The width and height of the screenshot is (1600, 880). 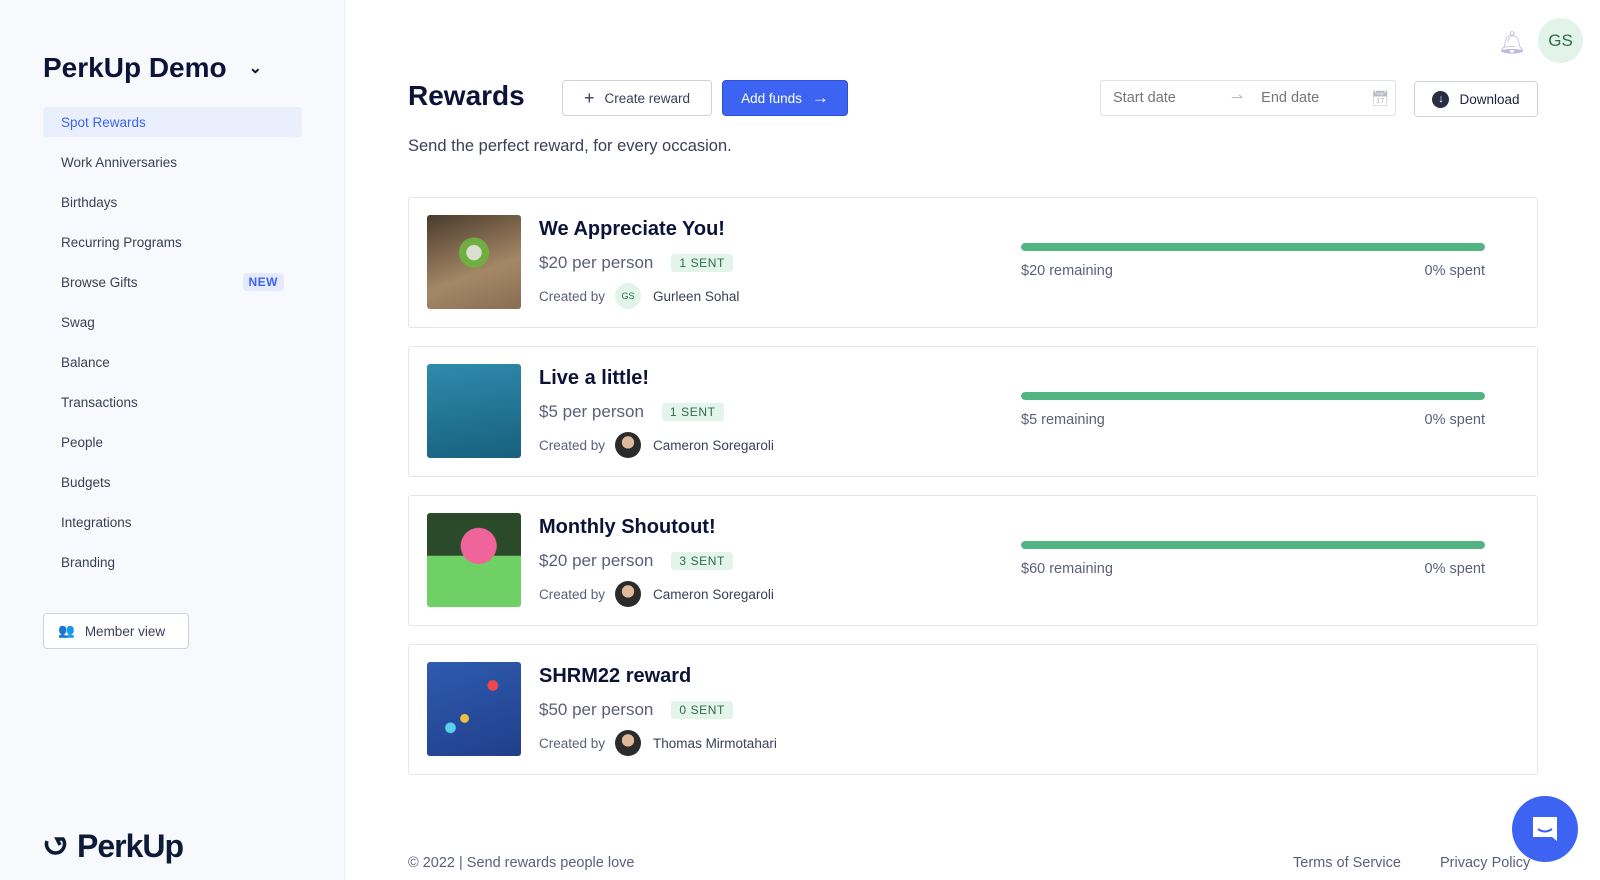 What do you see at coordinates (596, 709) in the screenshot?
I see `reward-price: $50 per person` at bounding box center [596, 709].